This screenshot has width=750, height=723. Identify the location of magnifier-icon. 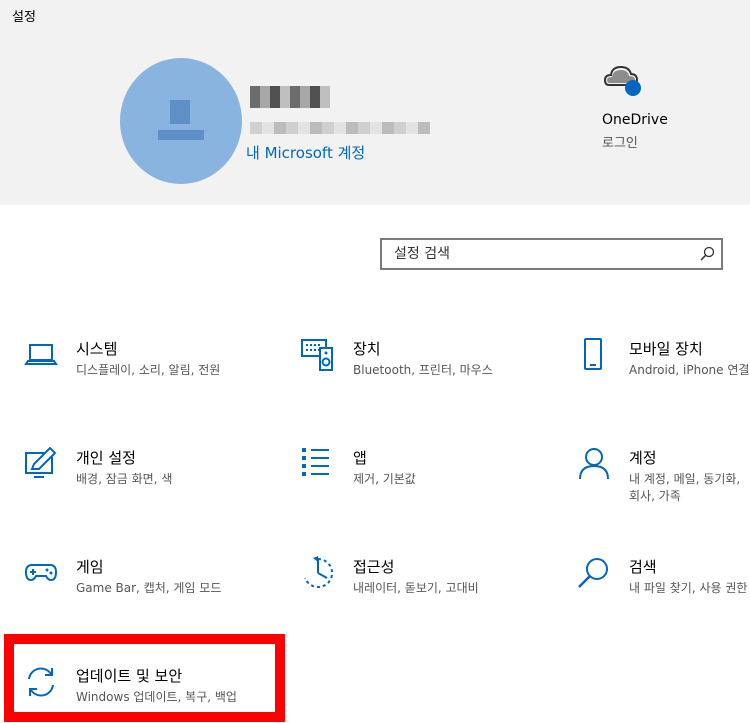
(593, 573).